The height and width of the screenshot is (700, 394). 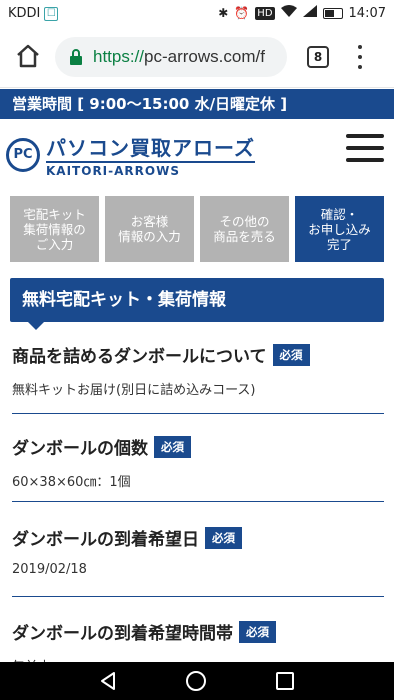 I want to click on field-label: ダンボールの到着希望時間帯, so click(x=122, y=634).